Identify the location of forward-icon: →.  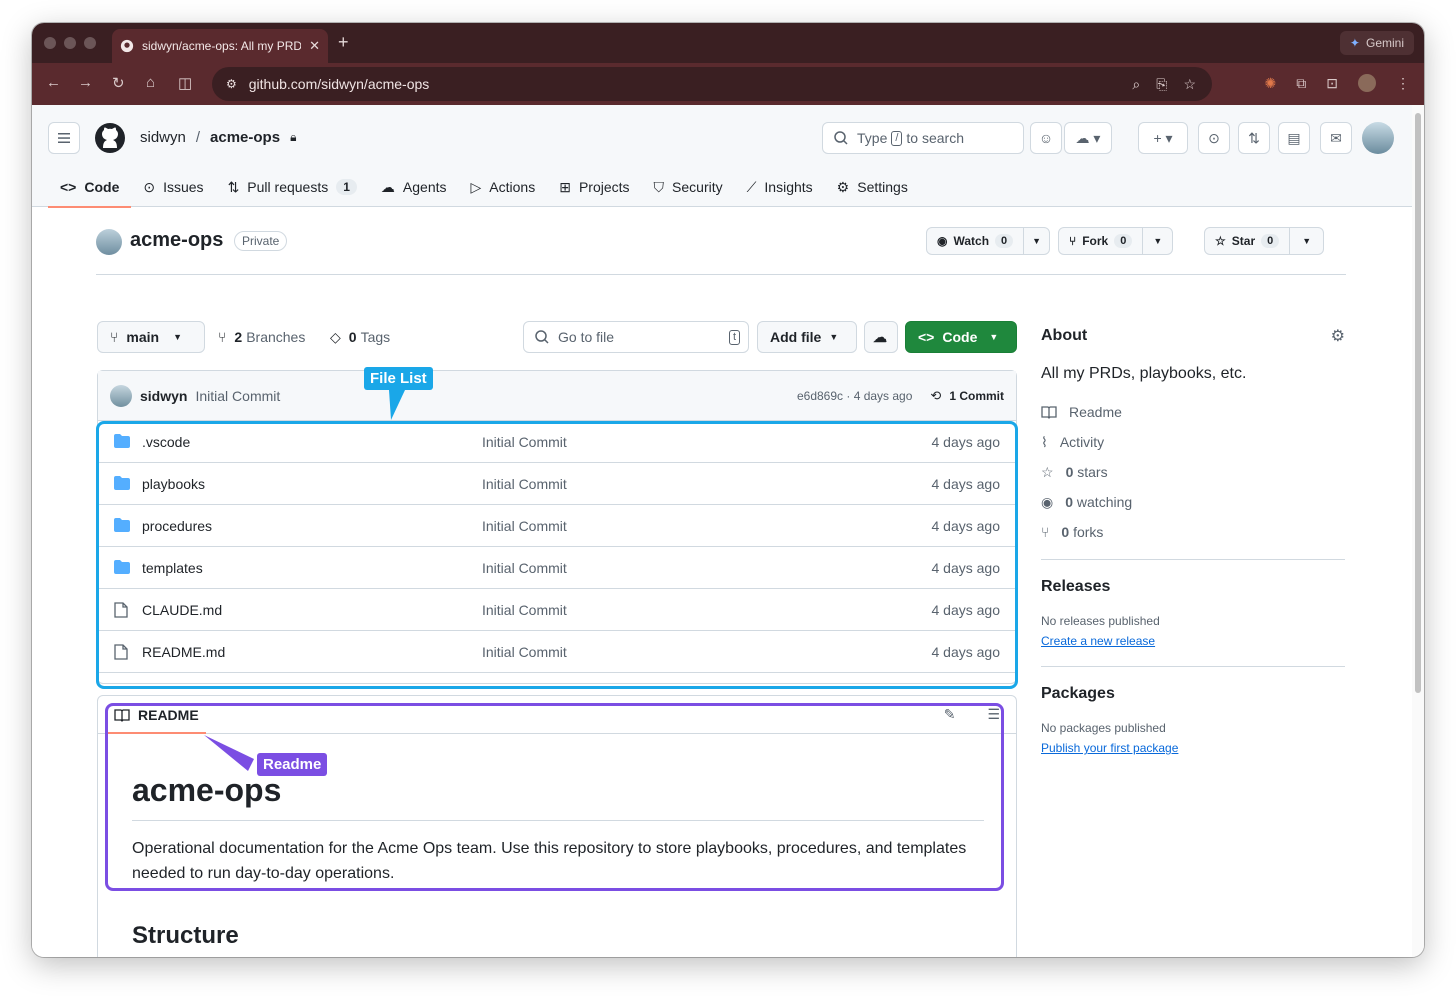
(85, 82).